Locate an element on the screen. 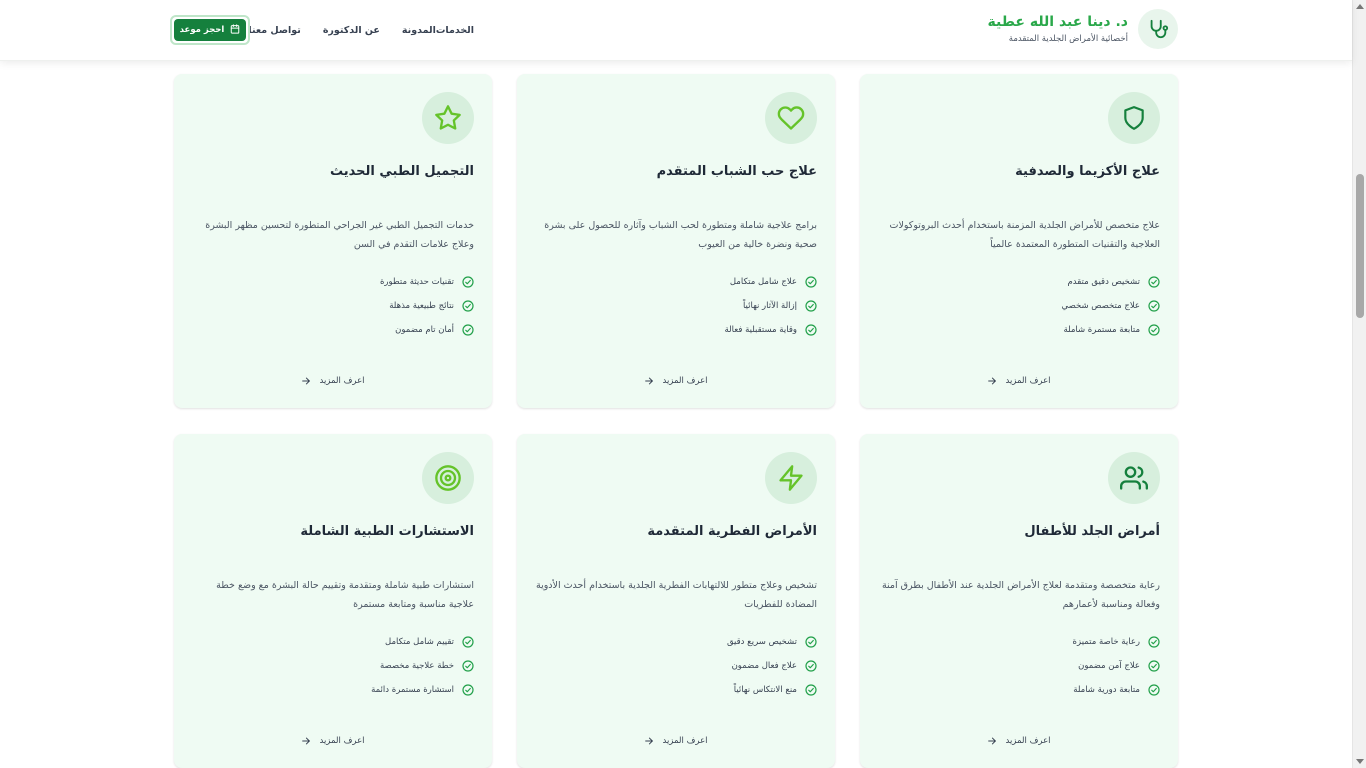 The height and width of the screenshot is (768, 1366). target-icon is located at coordinates (448, 478).